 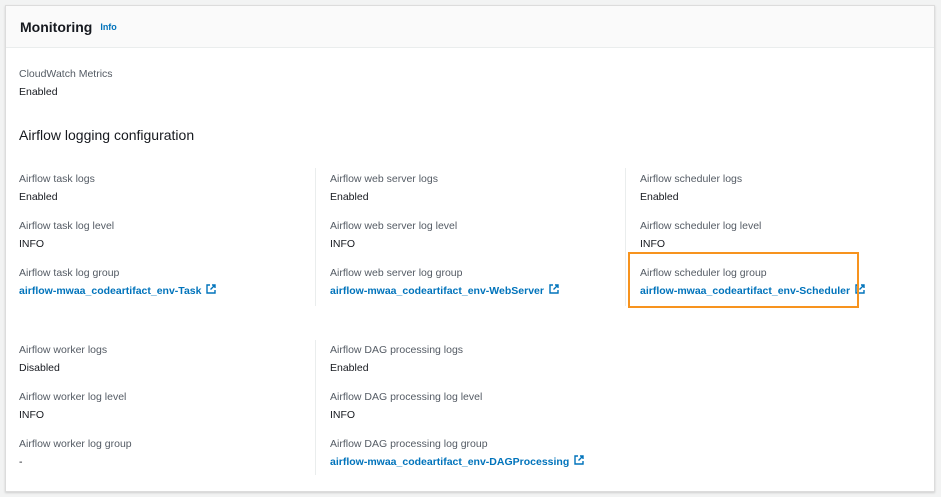 What do you see at coordinates (475, 406) in the screenshot?
I see `field: Airflow DAG processing log level INFO` at bounding box center [475, 406].